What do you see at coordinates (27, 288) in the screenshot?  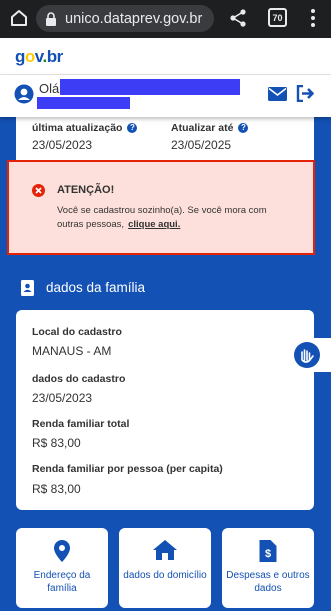 I see `family-contact-icon` at bounding box center [27, 288].